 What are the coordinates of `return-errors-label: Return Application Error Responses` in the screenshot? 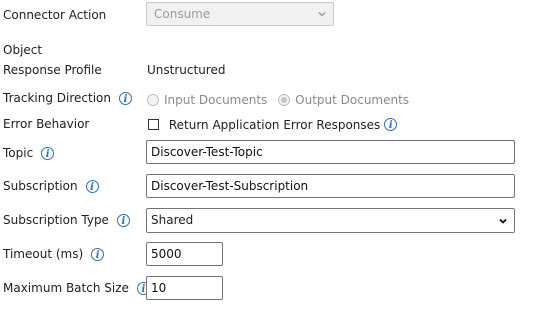 It's located at (274, 124).